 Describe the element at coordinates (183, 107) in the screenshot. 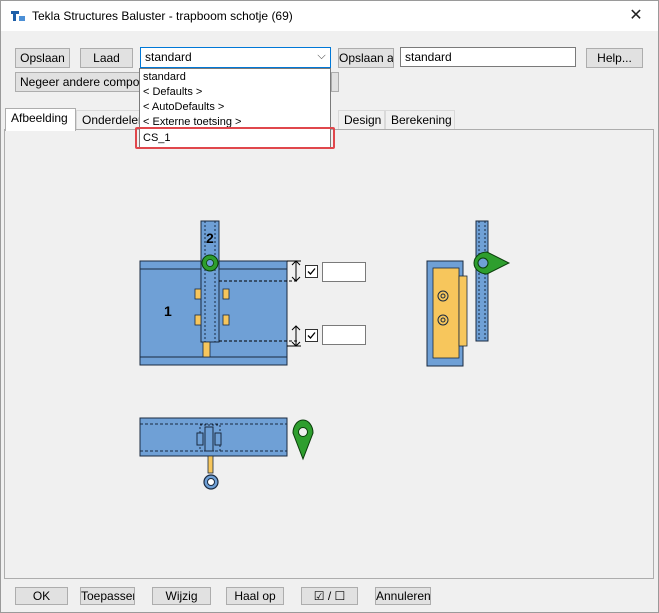

I see `dropdown-option-autodefaults: < AutoDefaults >` at that location.